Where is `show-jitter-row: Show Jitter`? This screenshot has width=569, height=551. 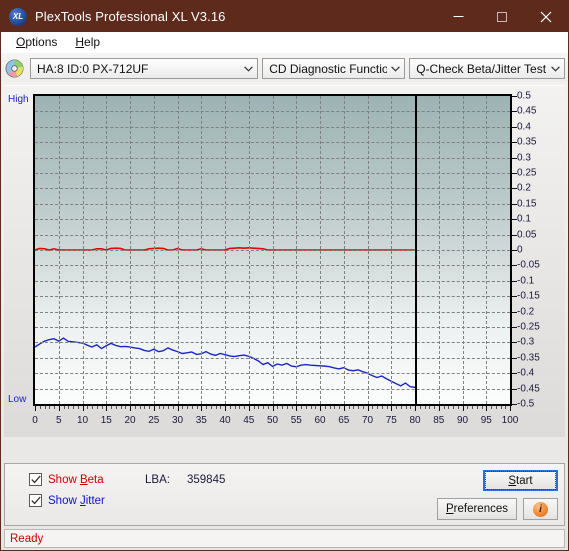 show-jitter-row: Show Jitter is located at coordinates (67, 500).